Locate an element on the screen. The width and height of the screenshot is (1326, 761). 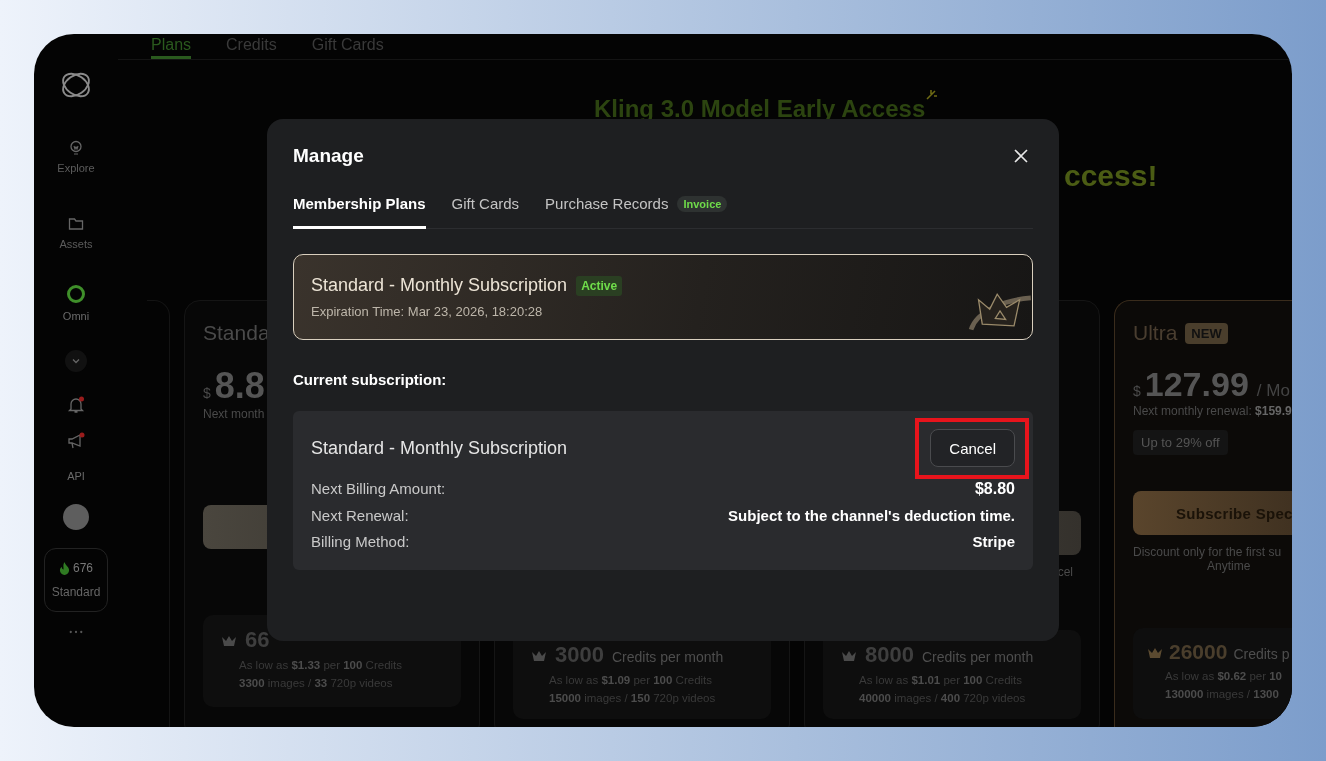
plan-name: Ultra is located at coordinates (1155, 333).